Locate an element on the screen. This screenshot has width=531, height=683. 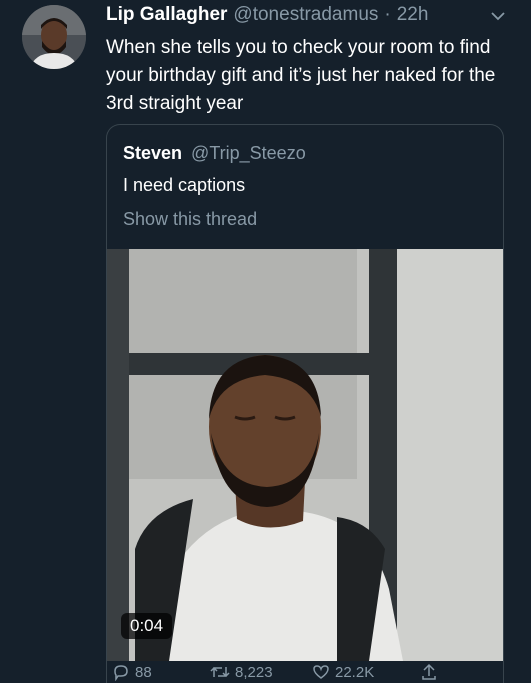
quoted-display-name: Steven is located at coordinates (153, 153).